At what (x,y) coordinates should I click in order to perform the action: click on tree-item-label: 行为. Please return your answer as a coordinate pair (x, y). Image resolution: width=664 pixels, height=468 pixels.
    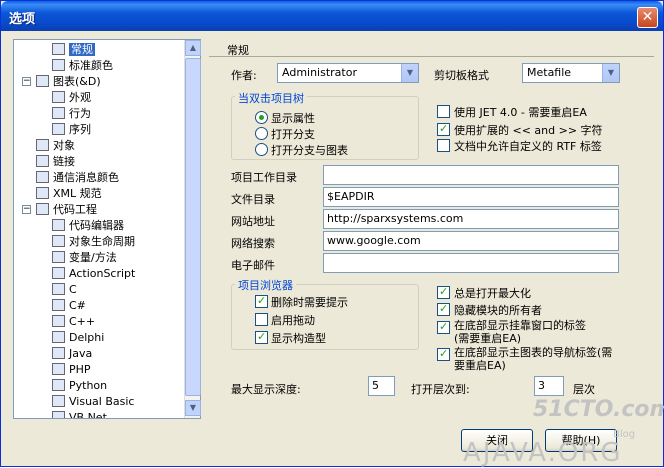
    Looking at the image, I should click on (80, 113).